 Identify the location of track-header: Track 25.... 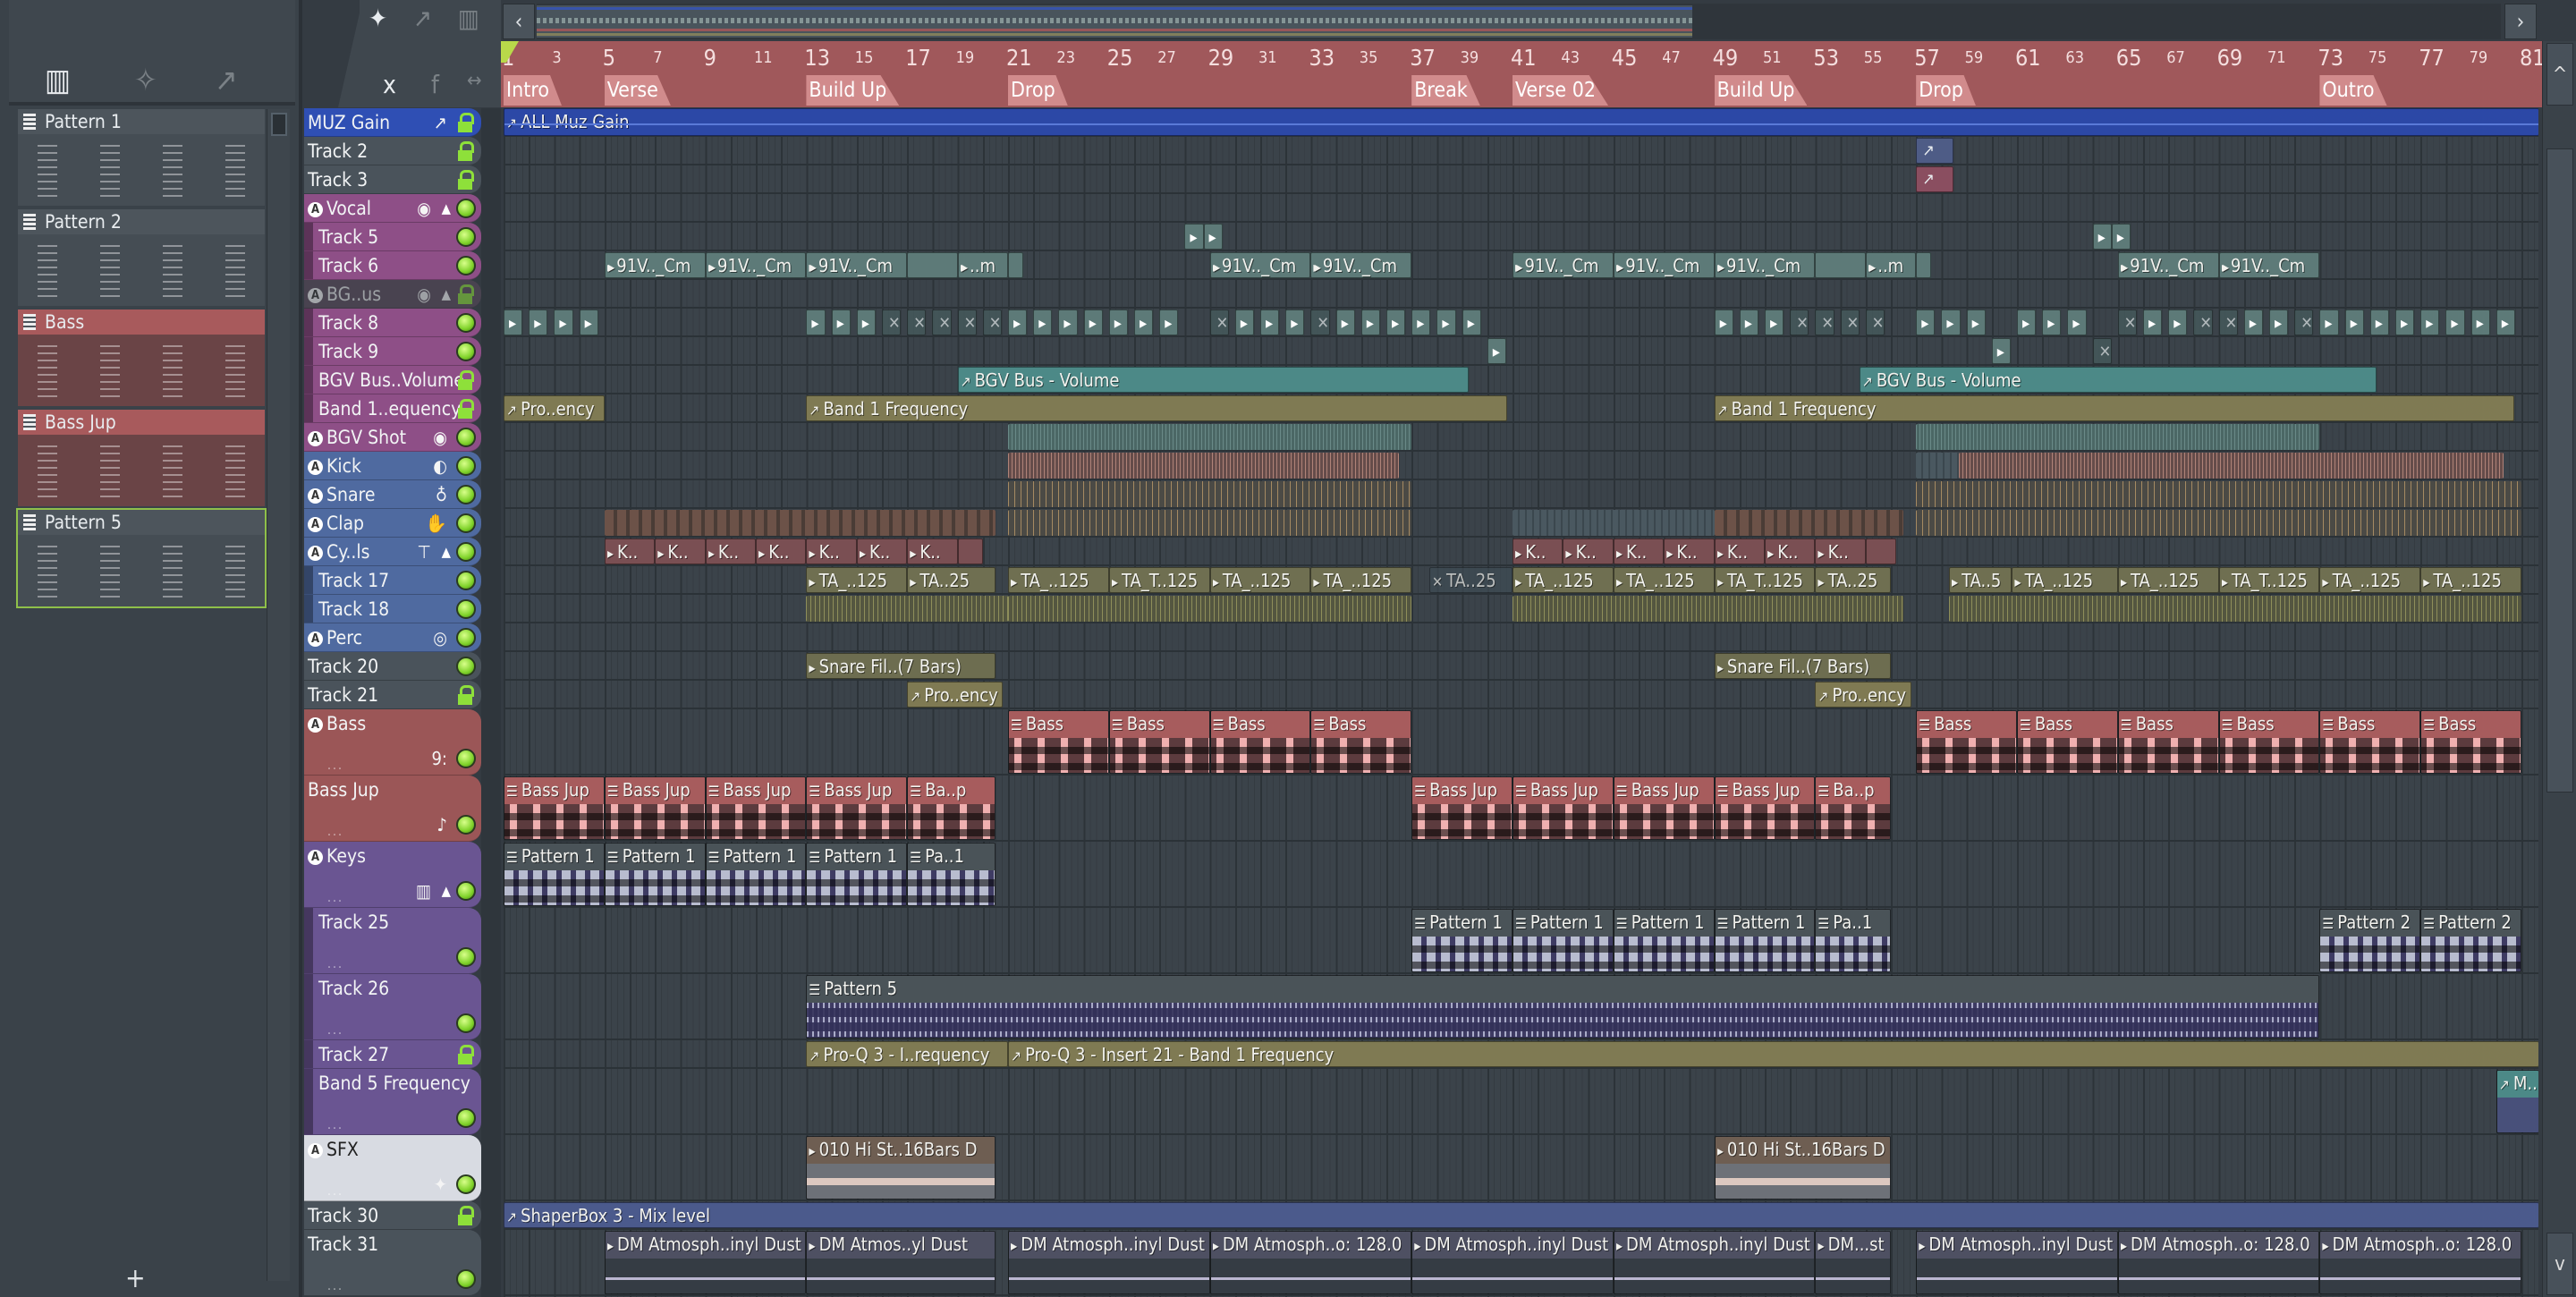
(392, 941).